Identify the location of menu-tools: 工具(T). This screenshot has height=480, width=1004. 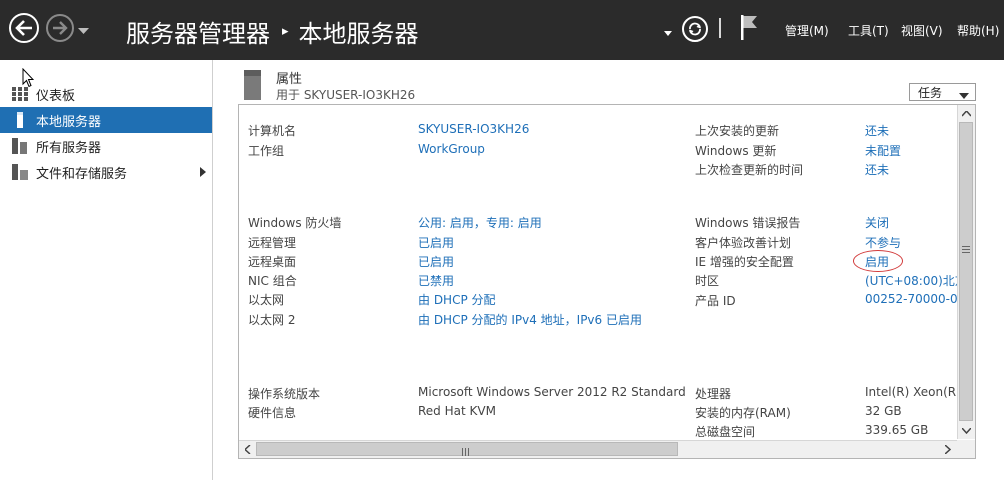
(868, 30).